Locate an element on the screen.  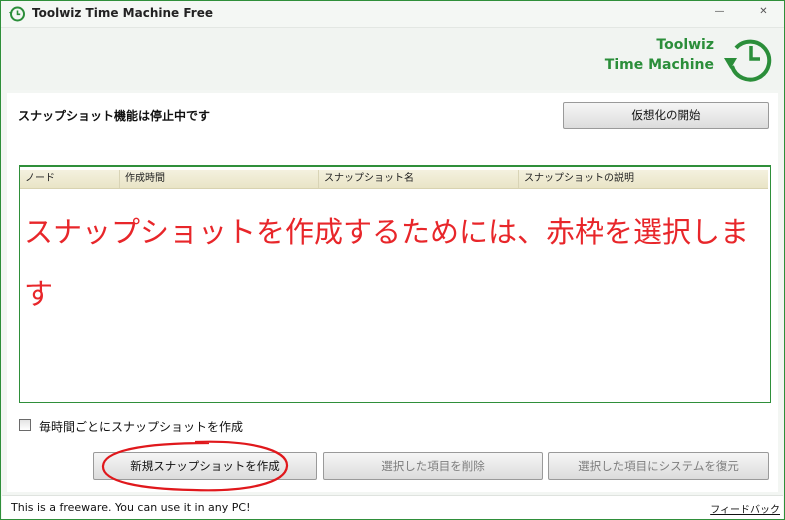
window-title: Toolwiz Time Machine Free is located at coordinates (122, 13).